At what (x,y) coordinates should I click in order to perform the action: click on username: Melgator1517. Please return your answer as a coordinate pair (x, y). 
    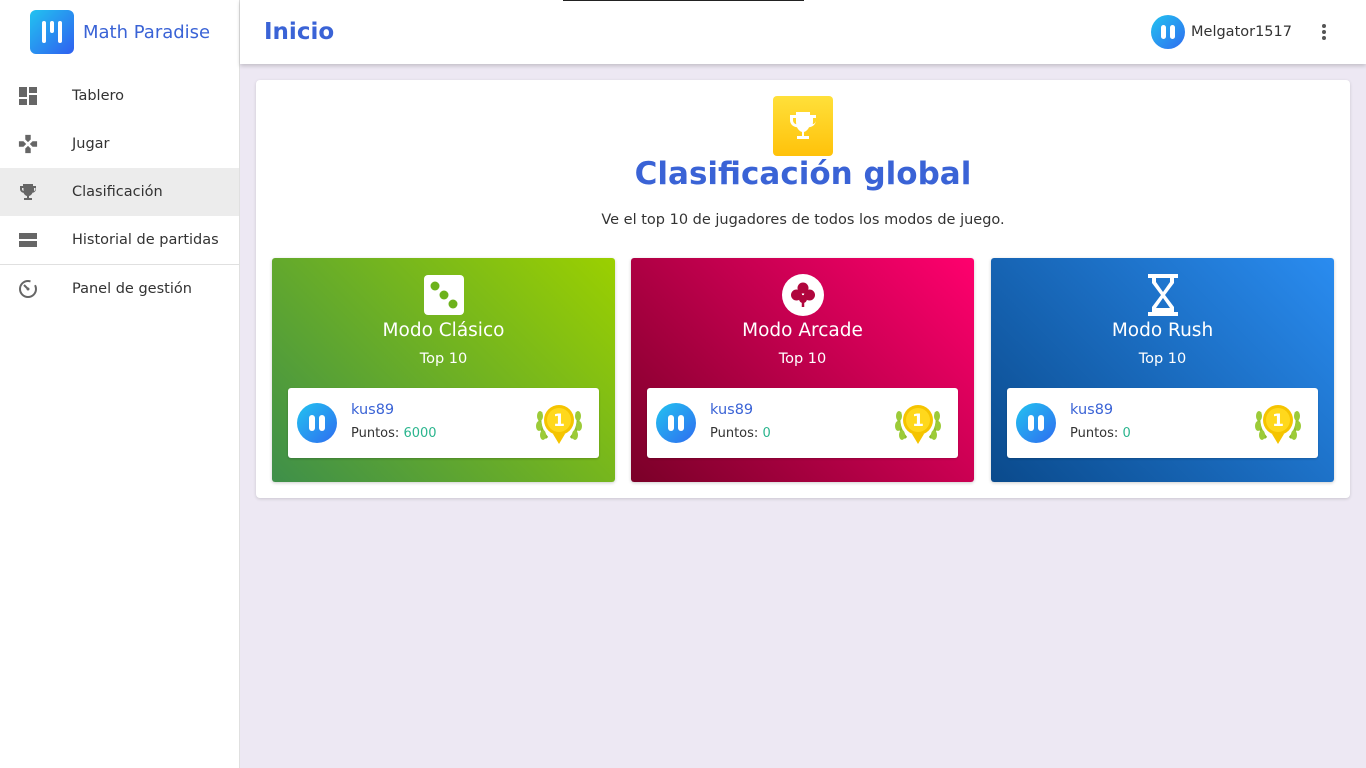
    Looking at the image, I should click on (1241, 32).